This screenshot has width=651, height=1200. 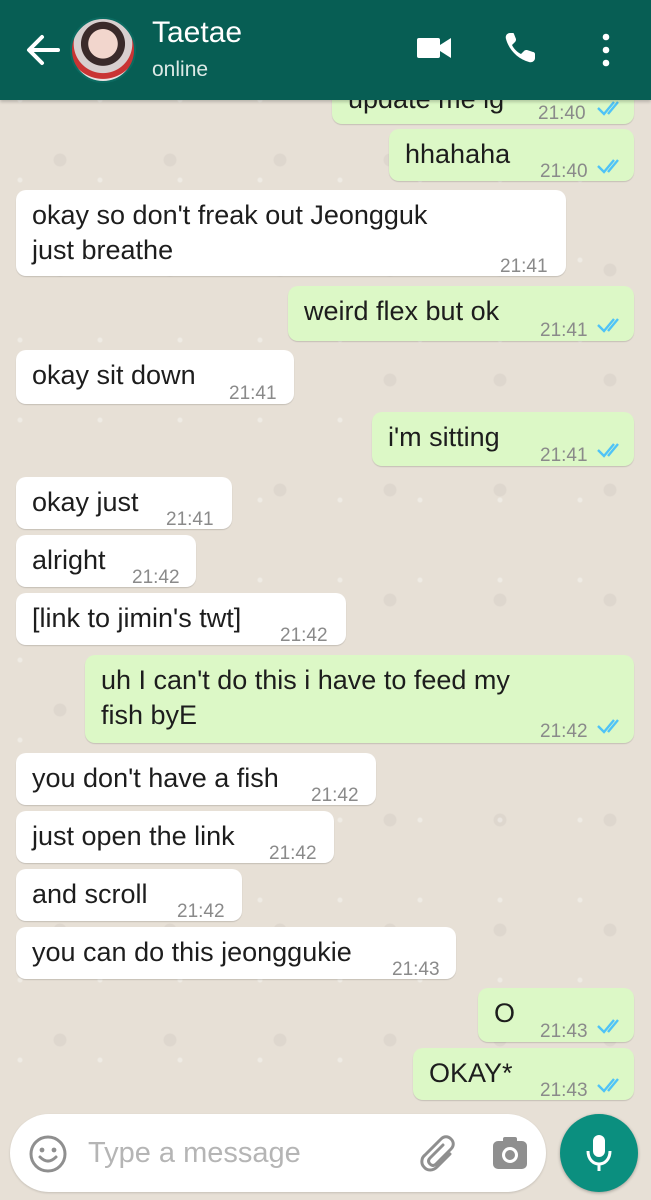 I want to click on message-text: alright, so click(x=69, y=560).